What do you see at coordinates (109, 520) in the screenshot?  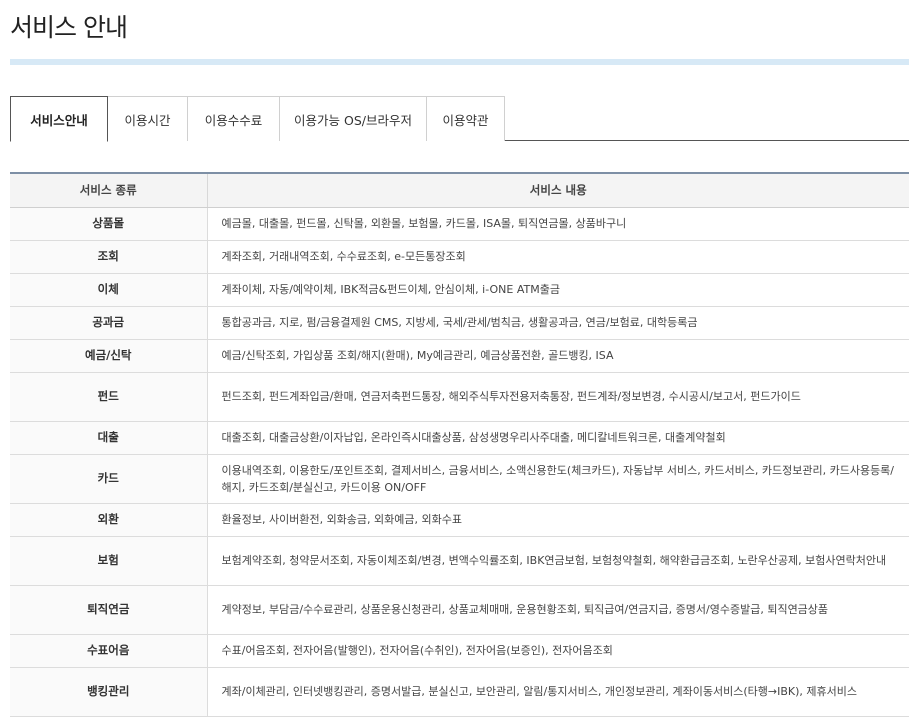 I see `service-type-cell: 외환` at bounding box center [109, 520].